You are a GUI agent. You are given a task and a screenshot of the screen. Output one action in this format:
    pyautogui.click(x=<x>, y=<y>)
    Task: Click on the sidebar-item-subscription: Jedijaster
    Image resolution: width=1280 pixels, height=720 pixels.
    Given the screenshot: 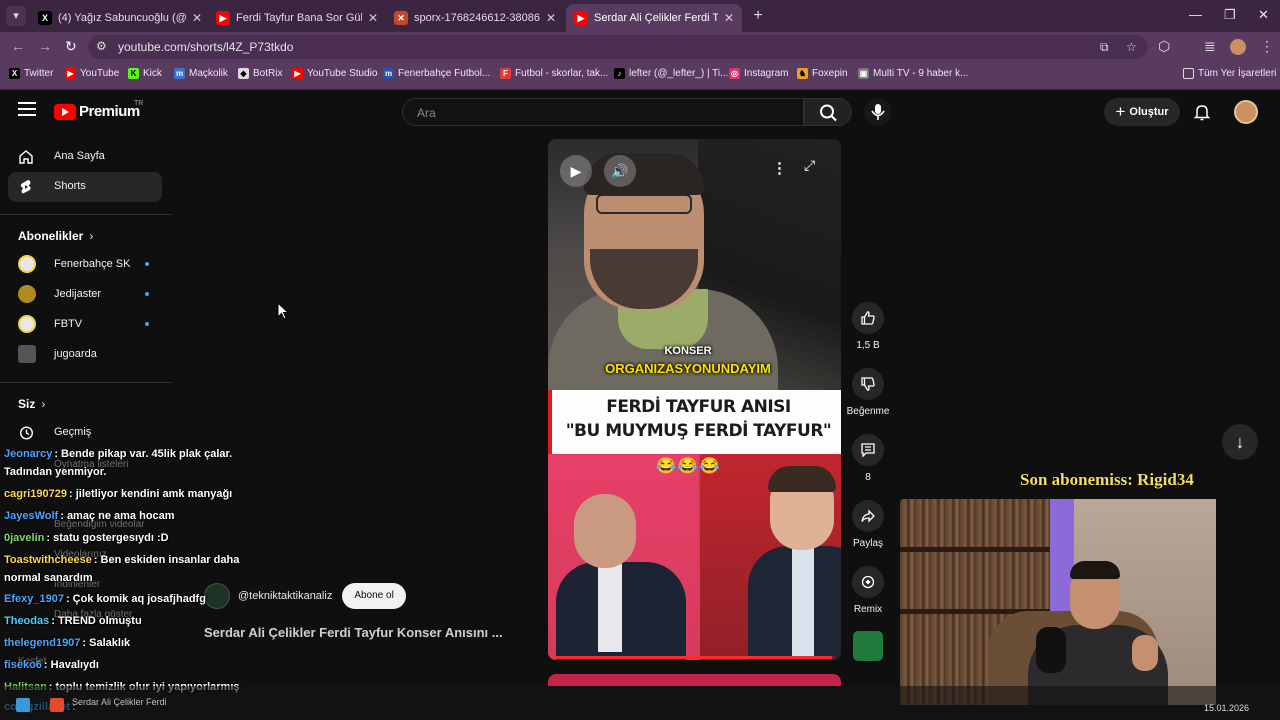 What is the action you would take?
    pyautogui.click(x=85, y=295)
    